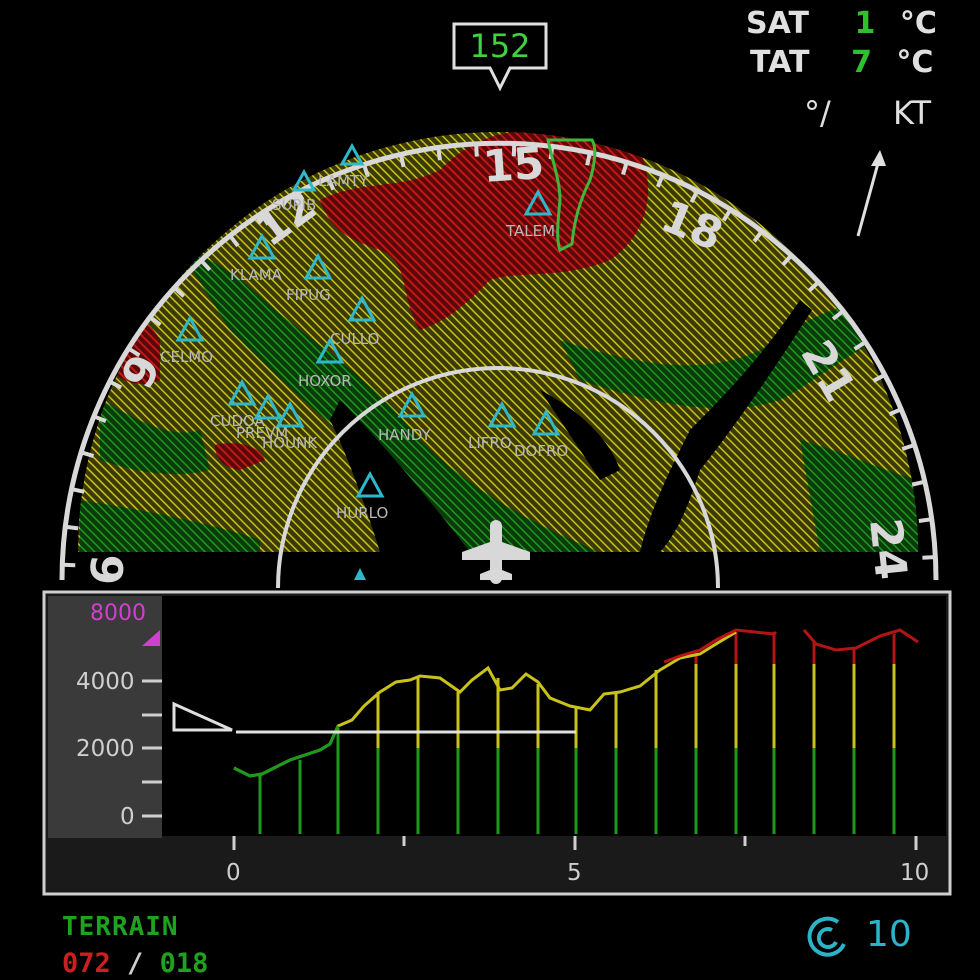 The height and width of the screenshot is (980, 980). What do you see at coordinates (889, 934) in the screenshot?
I see `range-value: 10` at bounding box center [889, 934].